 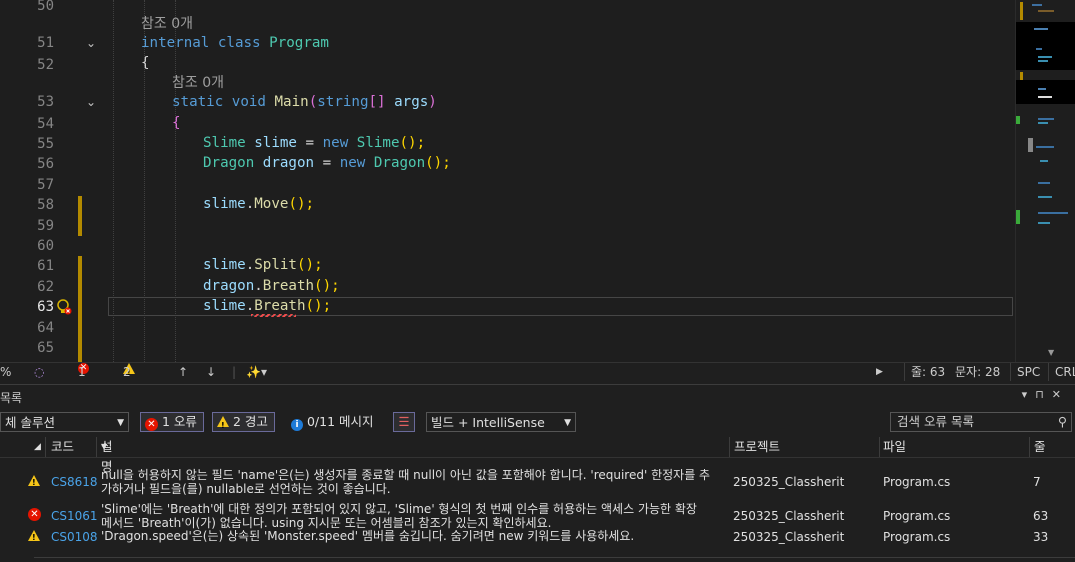 I want to click on build-filter-dropdown: 빌드 + IntelliSense ▼, so click(x=501, y=422).